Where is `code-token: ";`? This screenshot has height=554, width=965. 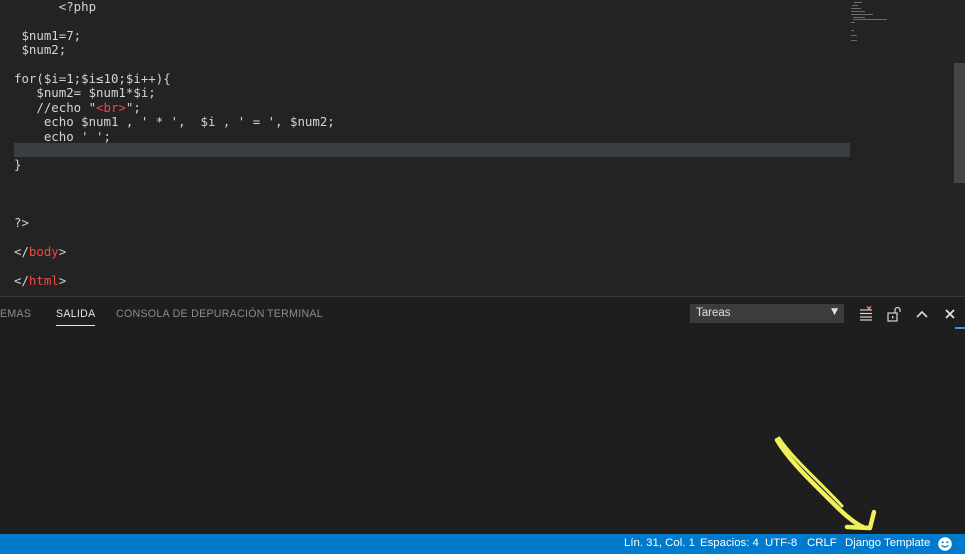 code-token: "; is located at coordinates (133, 107).